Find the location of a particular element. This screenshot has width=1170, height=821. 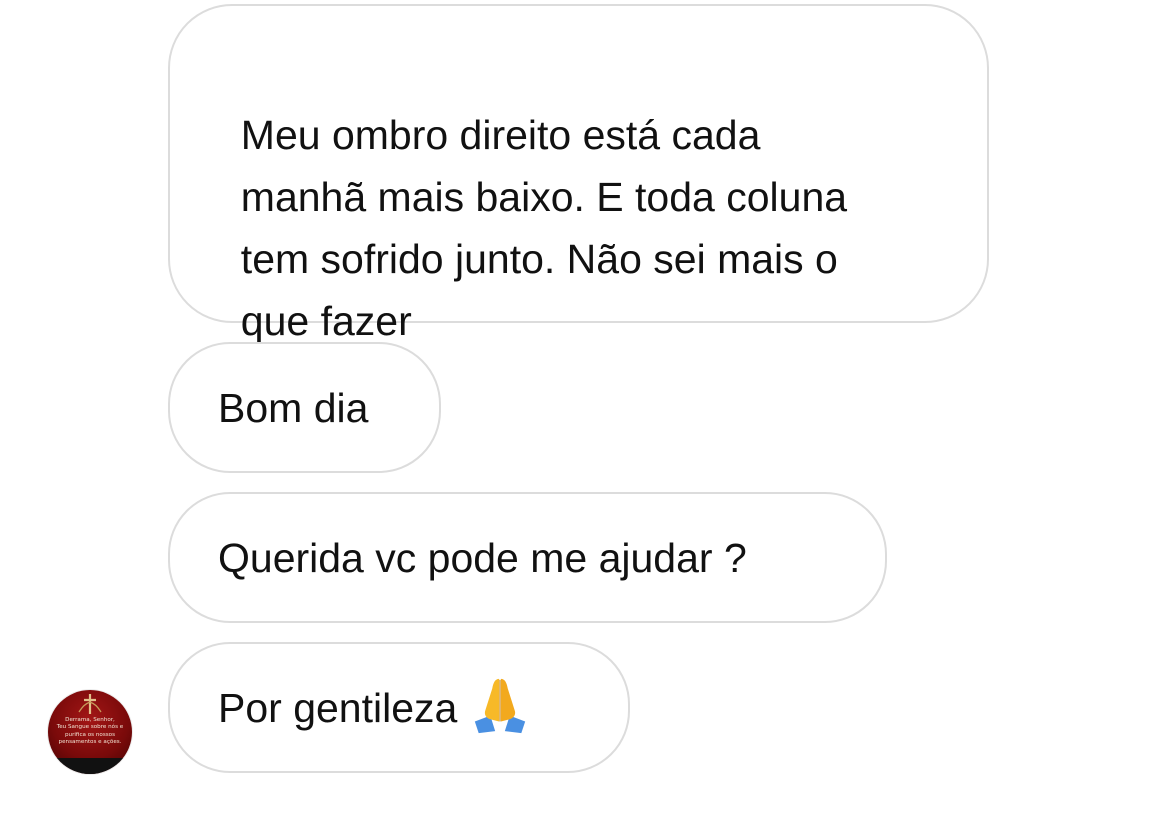

message-text: Por gentileza is located at coordinates (338, 707).